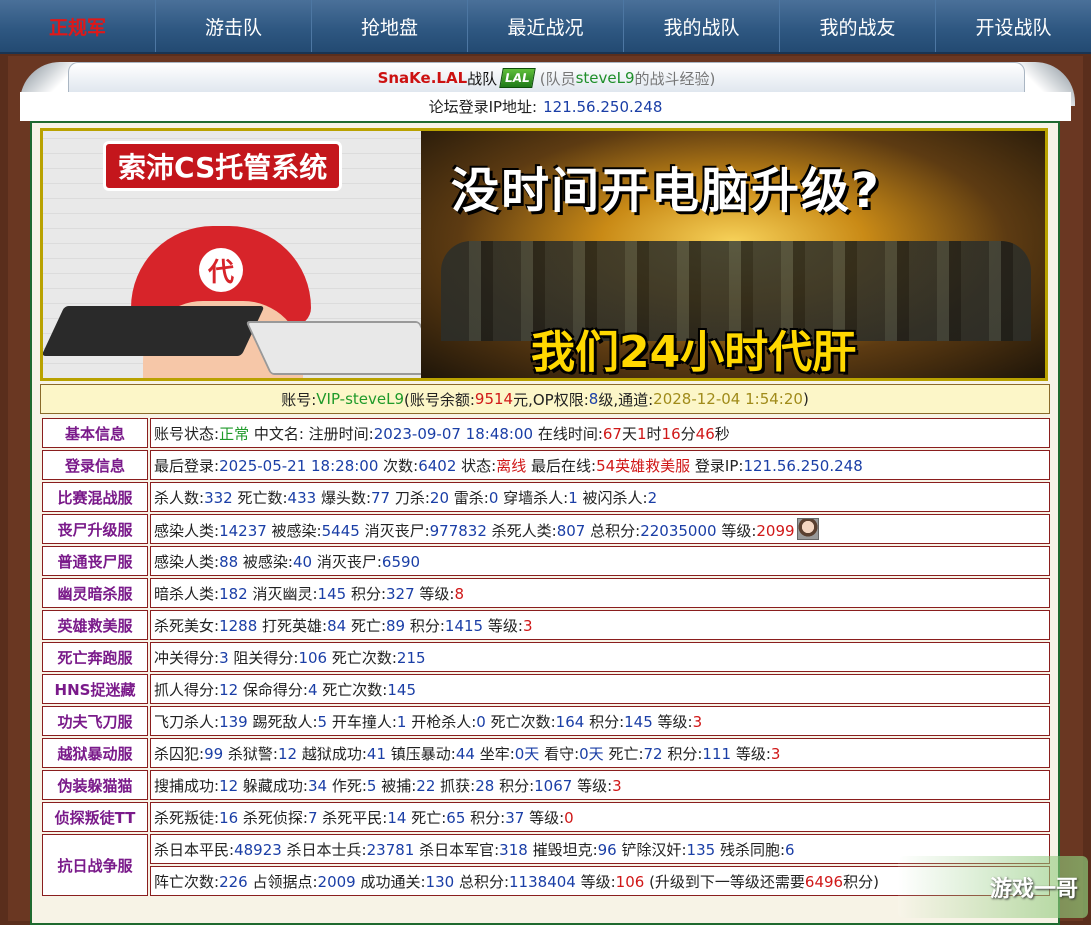 Image resolution: width=1091 pixels, height=925 pixels. I want to click on stat-segment: 2009, so click(336, 881).